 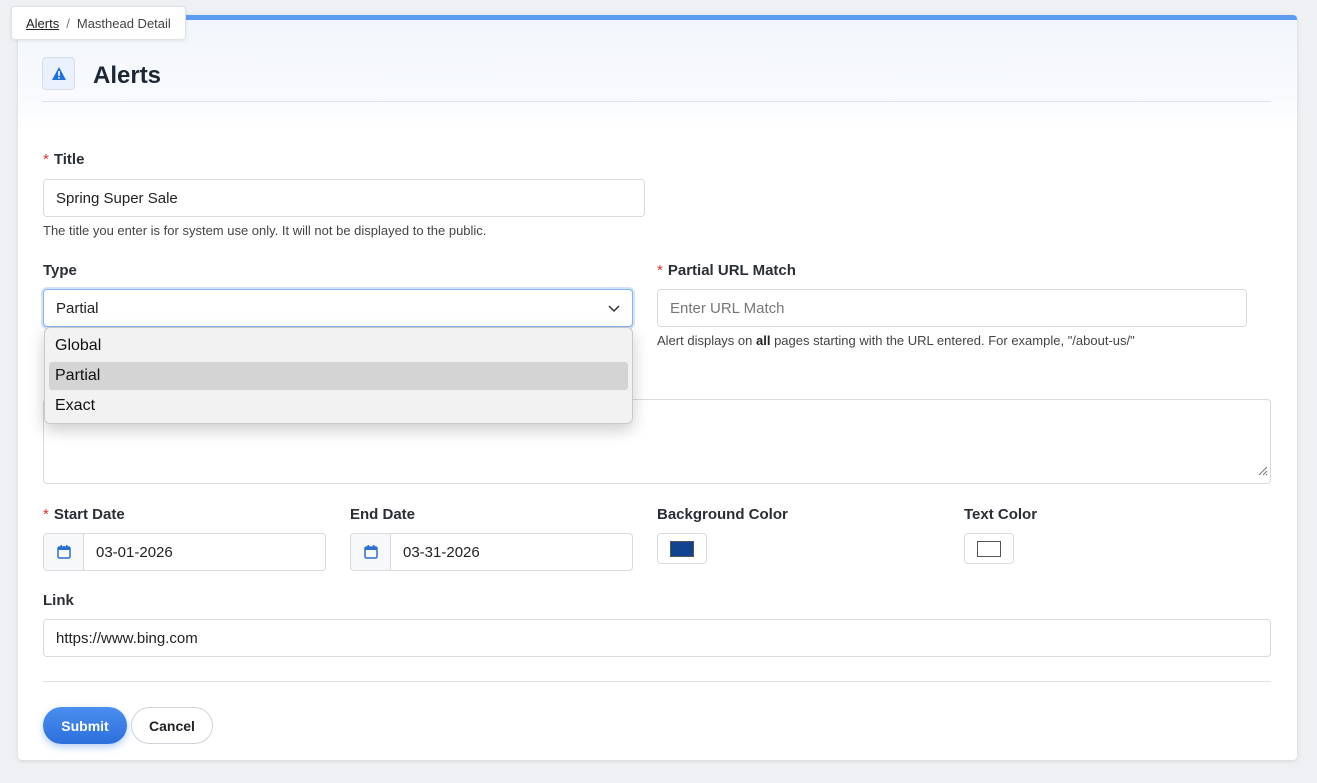 What do you see at coordinates (338, 308) in the screenshot?
I see `type-select: Partial` at bounding box center [338, 308].